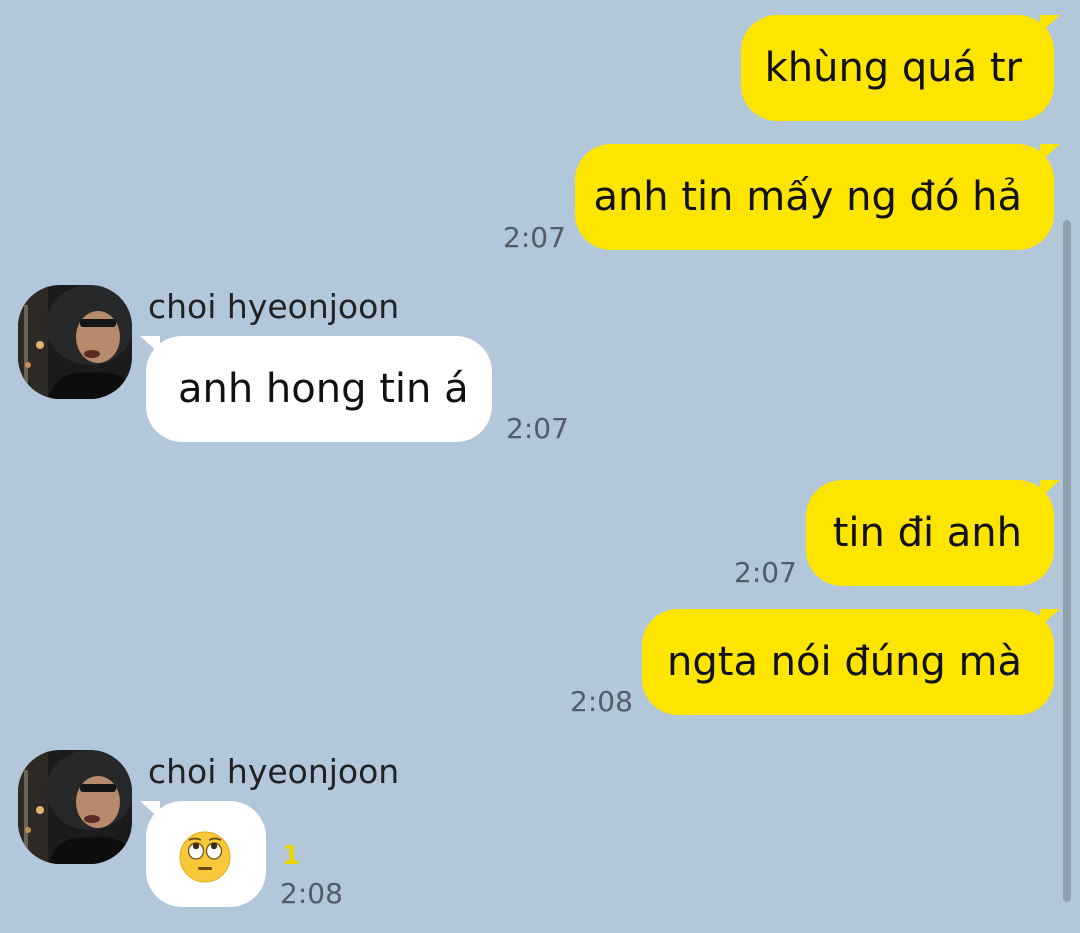  What do you see at coordinates (844, 662) in the screenshot?
I see `message-text: ngta nói đúng mà` at bounding box center [844, 662].